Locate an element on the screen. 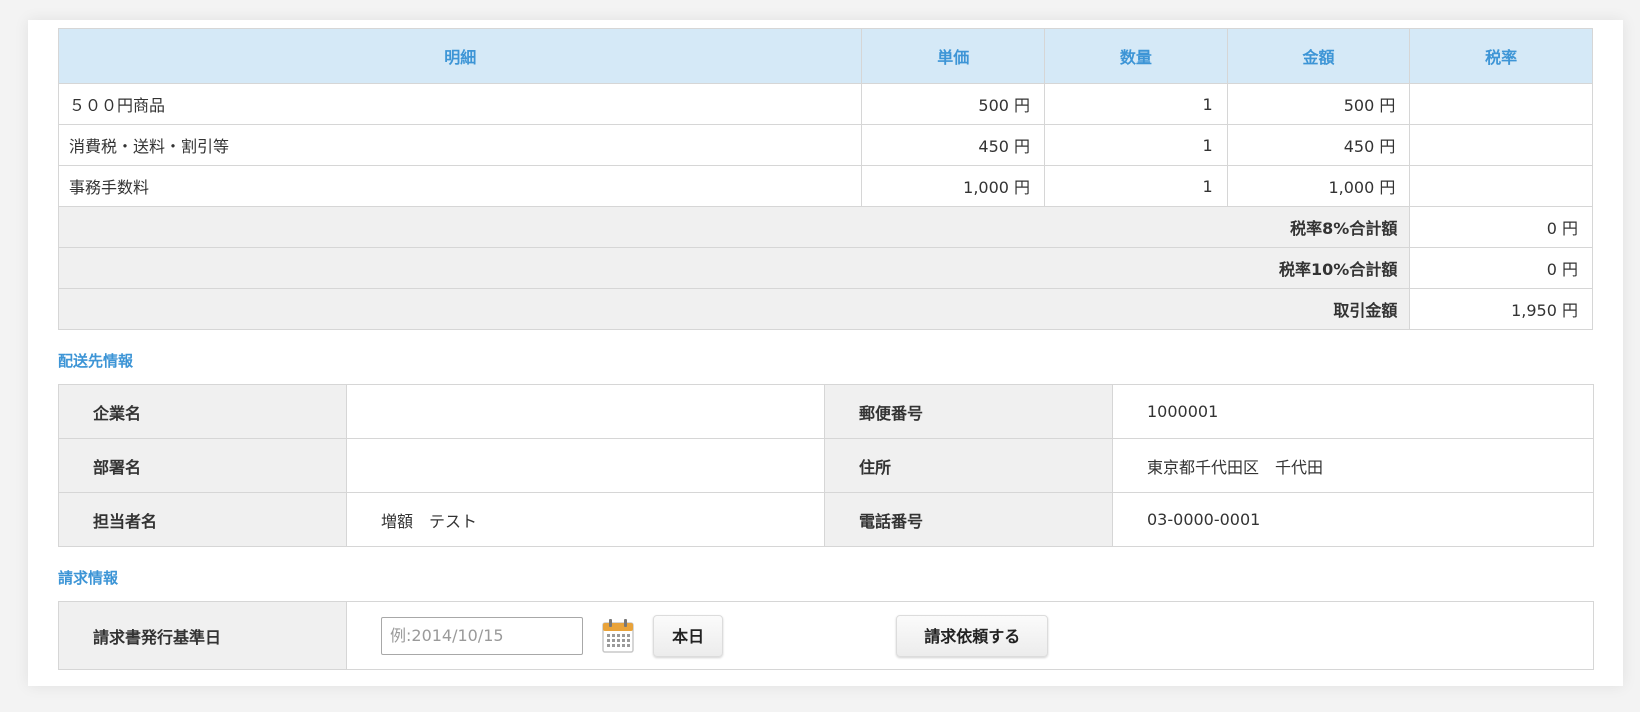  header-amount: 金額 is located at coordinates (1318, 56).